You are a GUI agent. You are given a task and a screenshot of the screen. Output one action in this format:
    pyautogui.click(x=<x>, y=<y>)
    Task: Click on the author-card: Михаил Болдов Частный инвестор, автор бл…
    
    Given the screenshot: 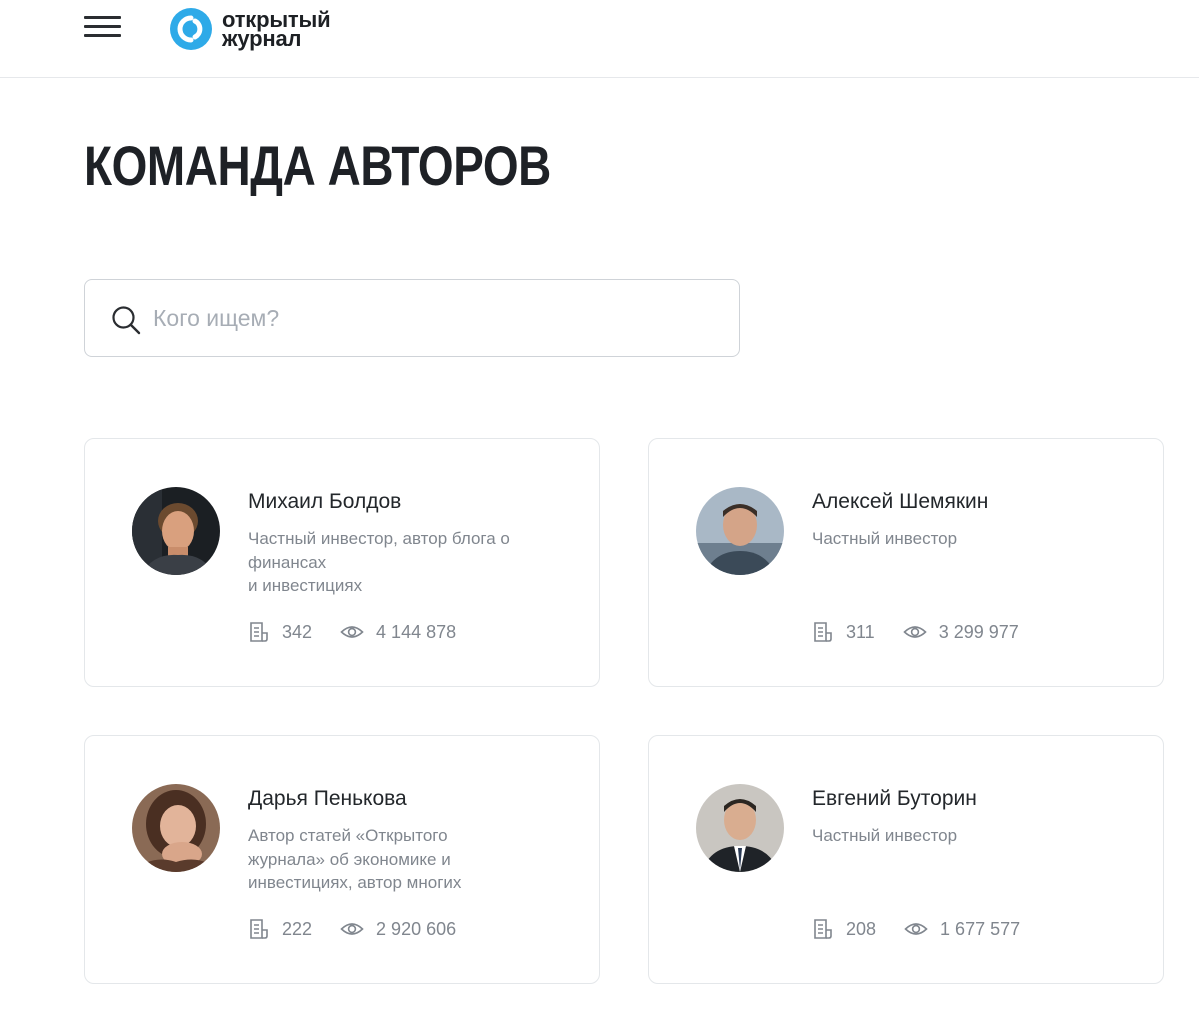 What is the action you would take?
    pyautogui.click(x=342, y=562)
    